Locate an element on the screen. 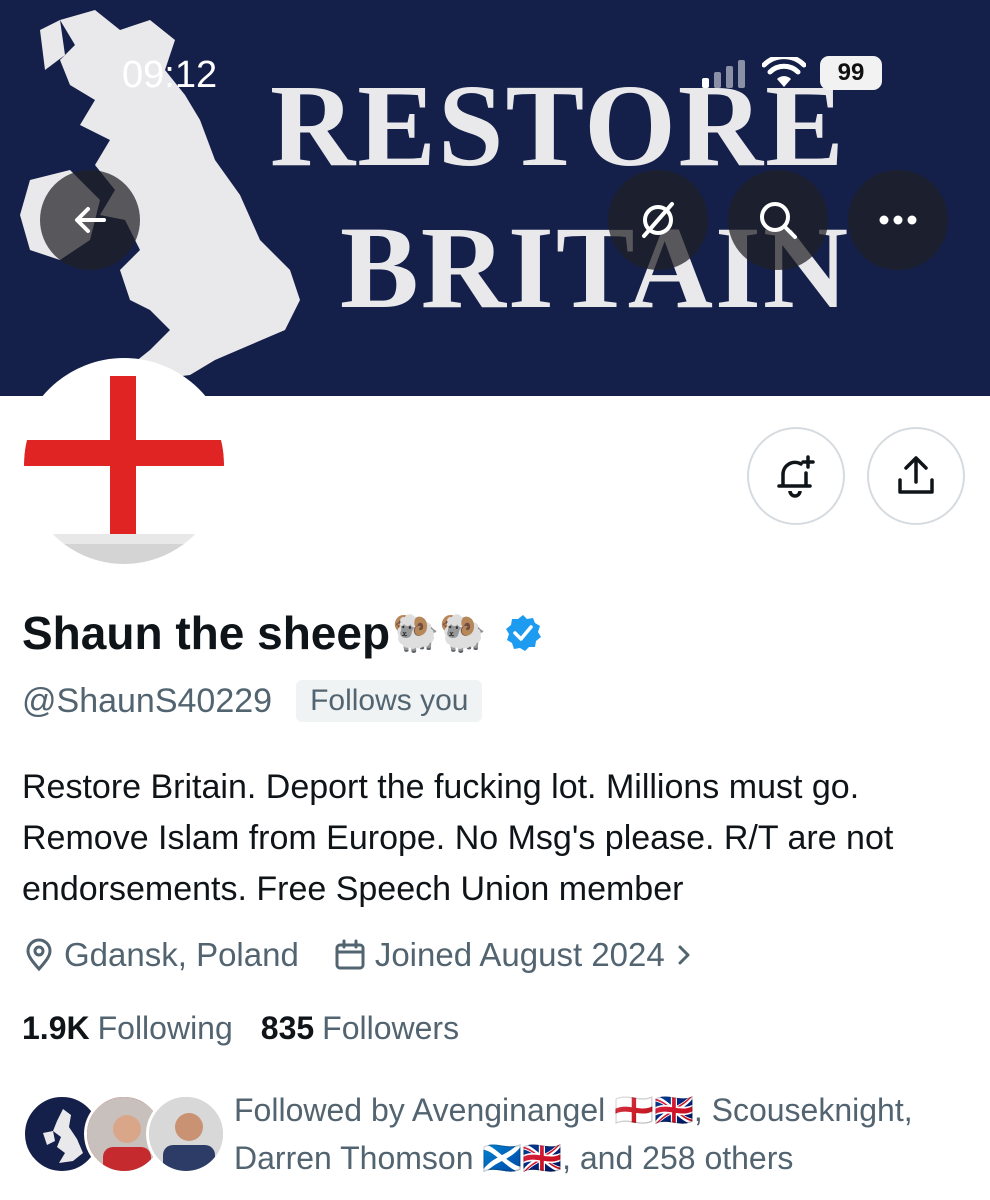 This screenshot has height=1200, width=990. follower-avatar is located at coordinates (186, 1134).